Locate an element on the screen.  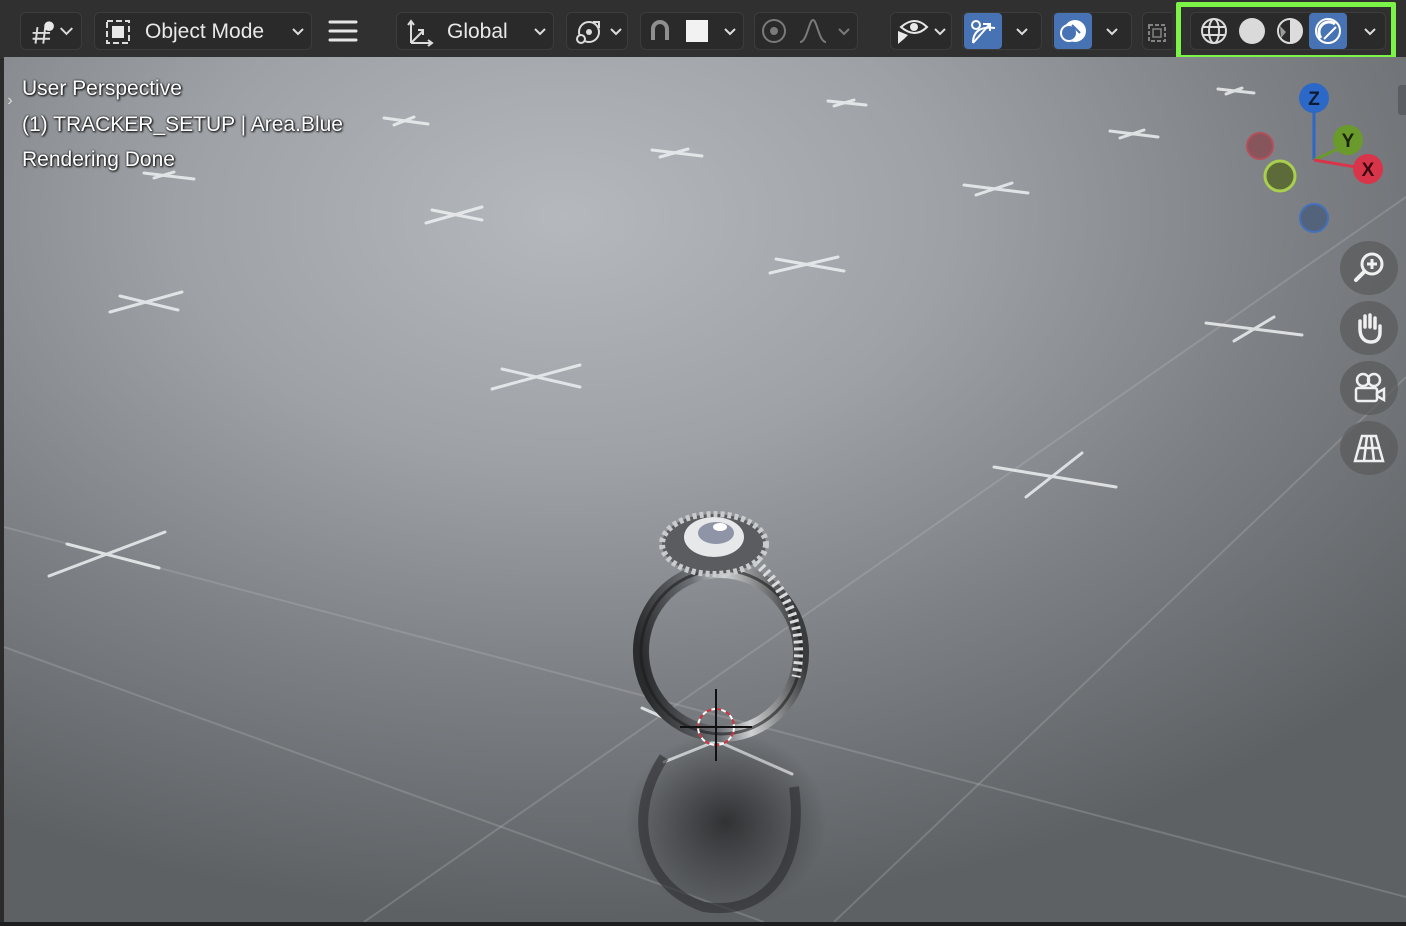
zoom-in-icon is located at coordinates (1369, 267).